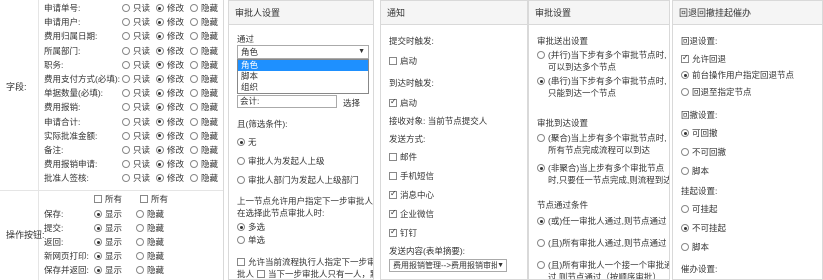 Image resolution: width=823 pixels, height=280 pixels. What do you see at coordinates (411, 195) in the screenshot?
I see `notify-method-option: 消息中心` at bounding box center [411, 195].